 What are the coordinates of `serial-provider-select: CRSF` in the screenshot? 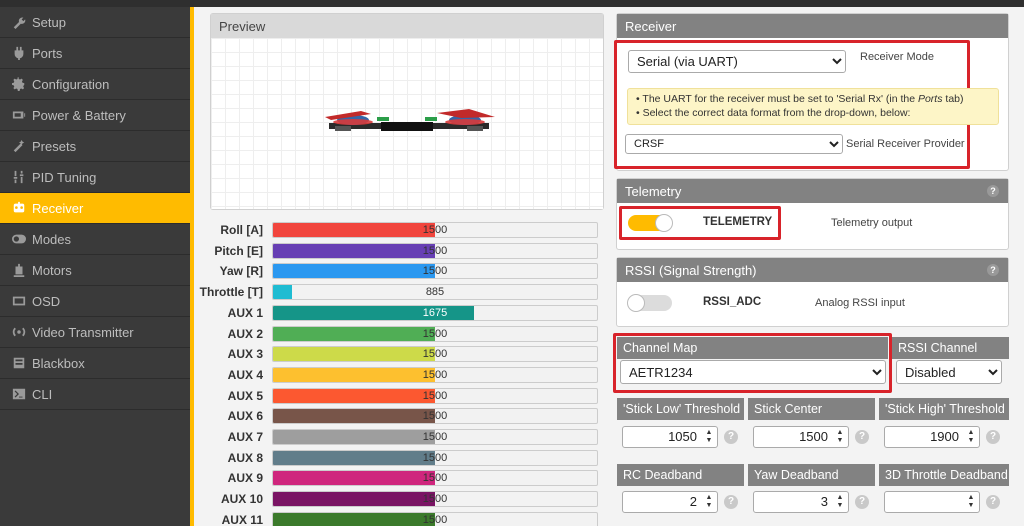 It's located at (734, 144).